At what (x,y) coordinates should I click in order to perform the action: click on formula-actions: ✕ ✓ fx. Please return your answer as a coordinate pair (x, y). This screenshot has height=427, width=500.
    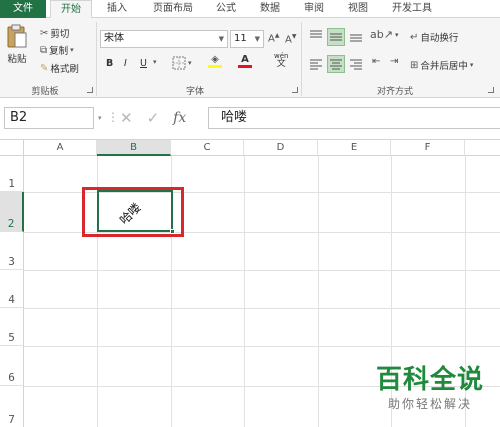
    Looking at the image, I should click on (159, 118).